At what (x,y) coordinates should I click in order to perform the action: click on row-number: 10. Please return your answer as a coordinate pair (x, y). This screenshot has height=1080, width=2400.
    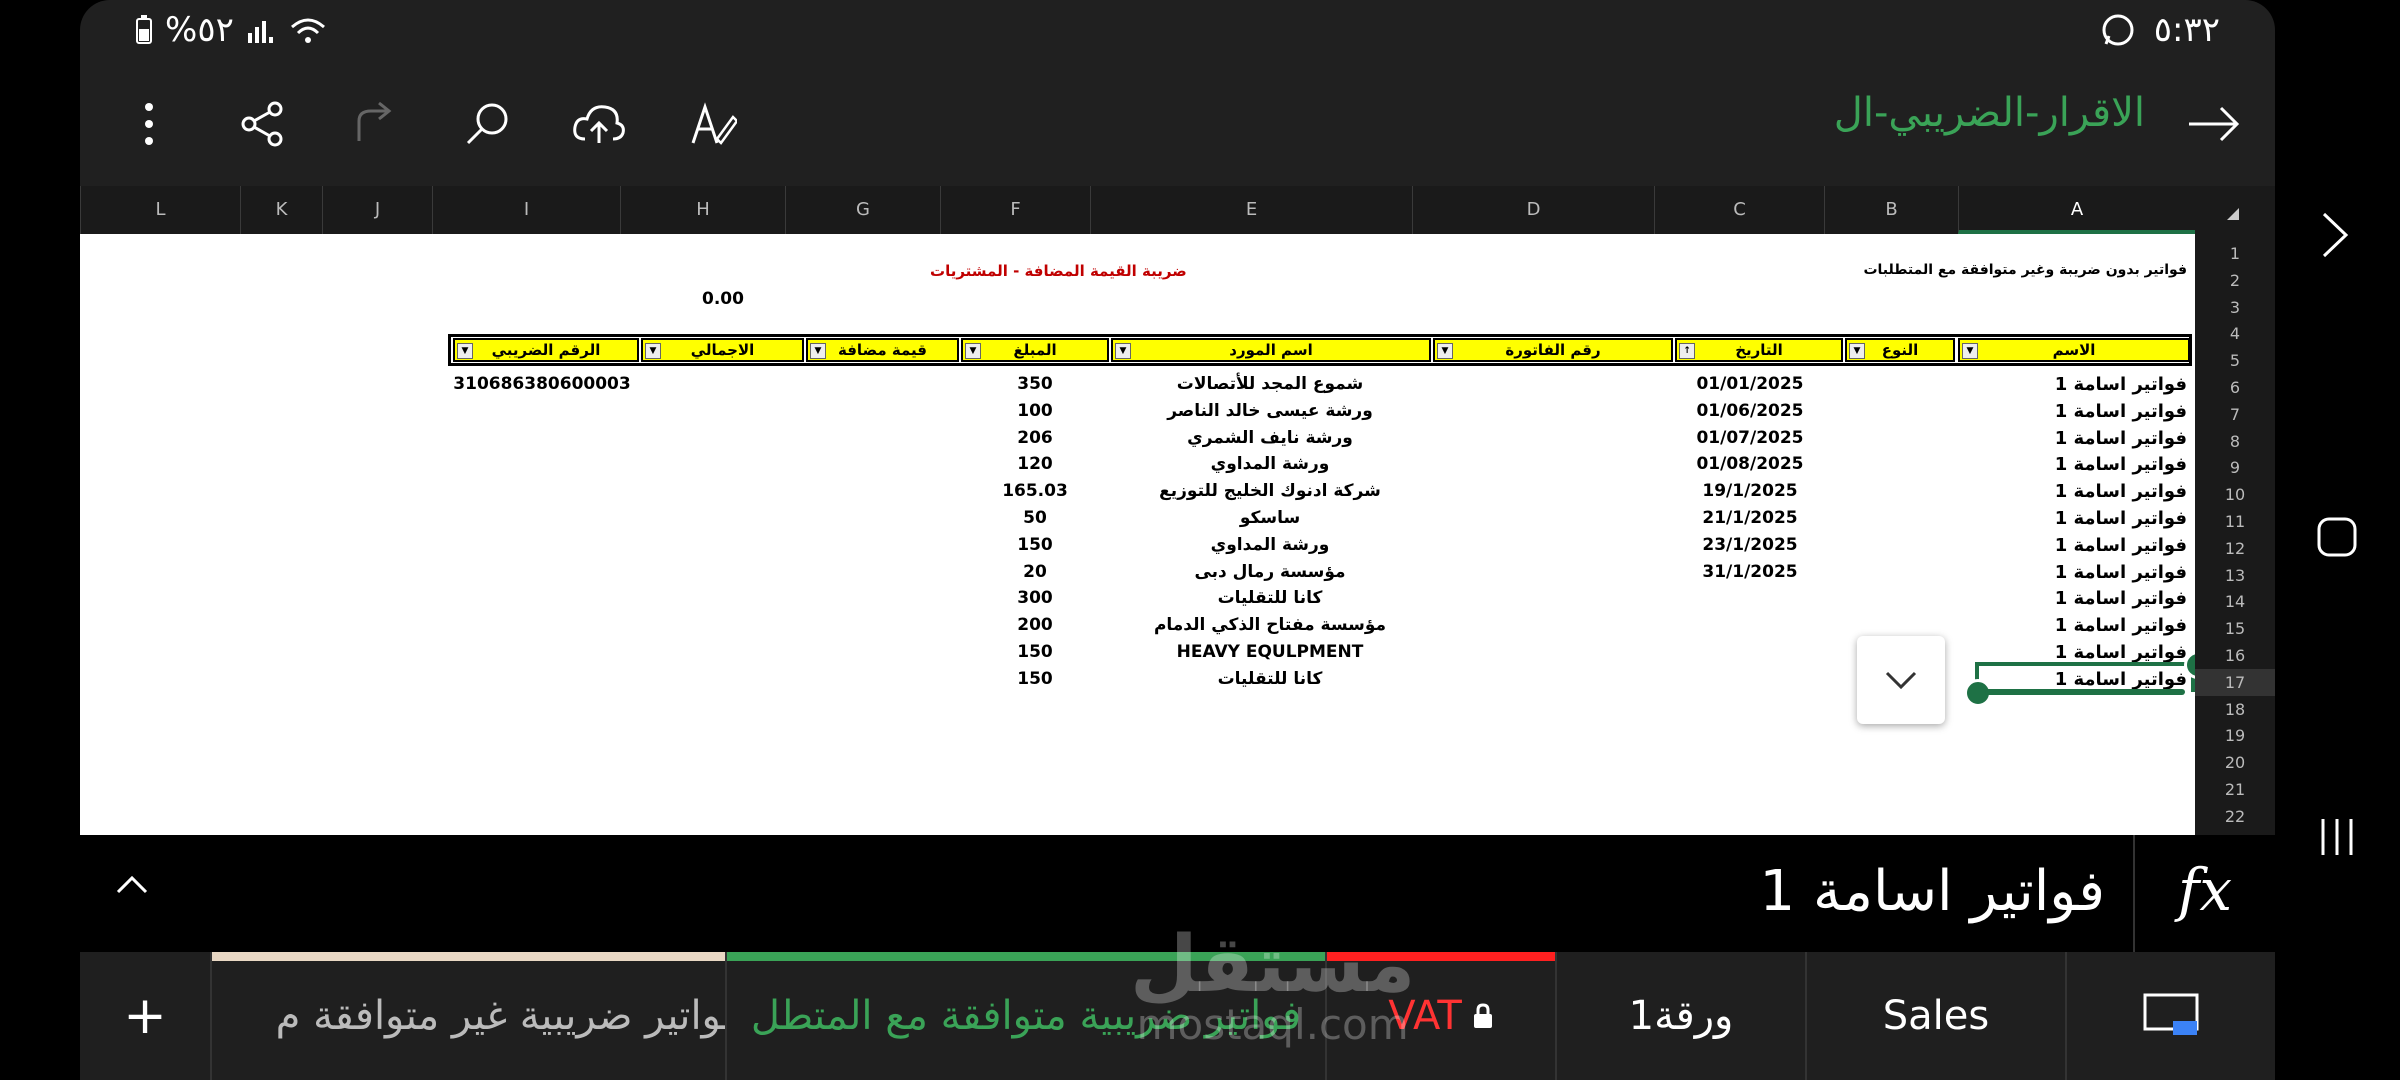
    Looking at the image, I should click on (2235, 494).